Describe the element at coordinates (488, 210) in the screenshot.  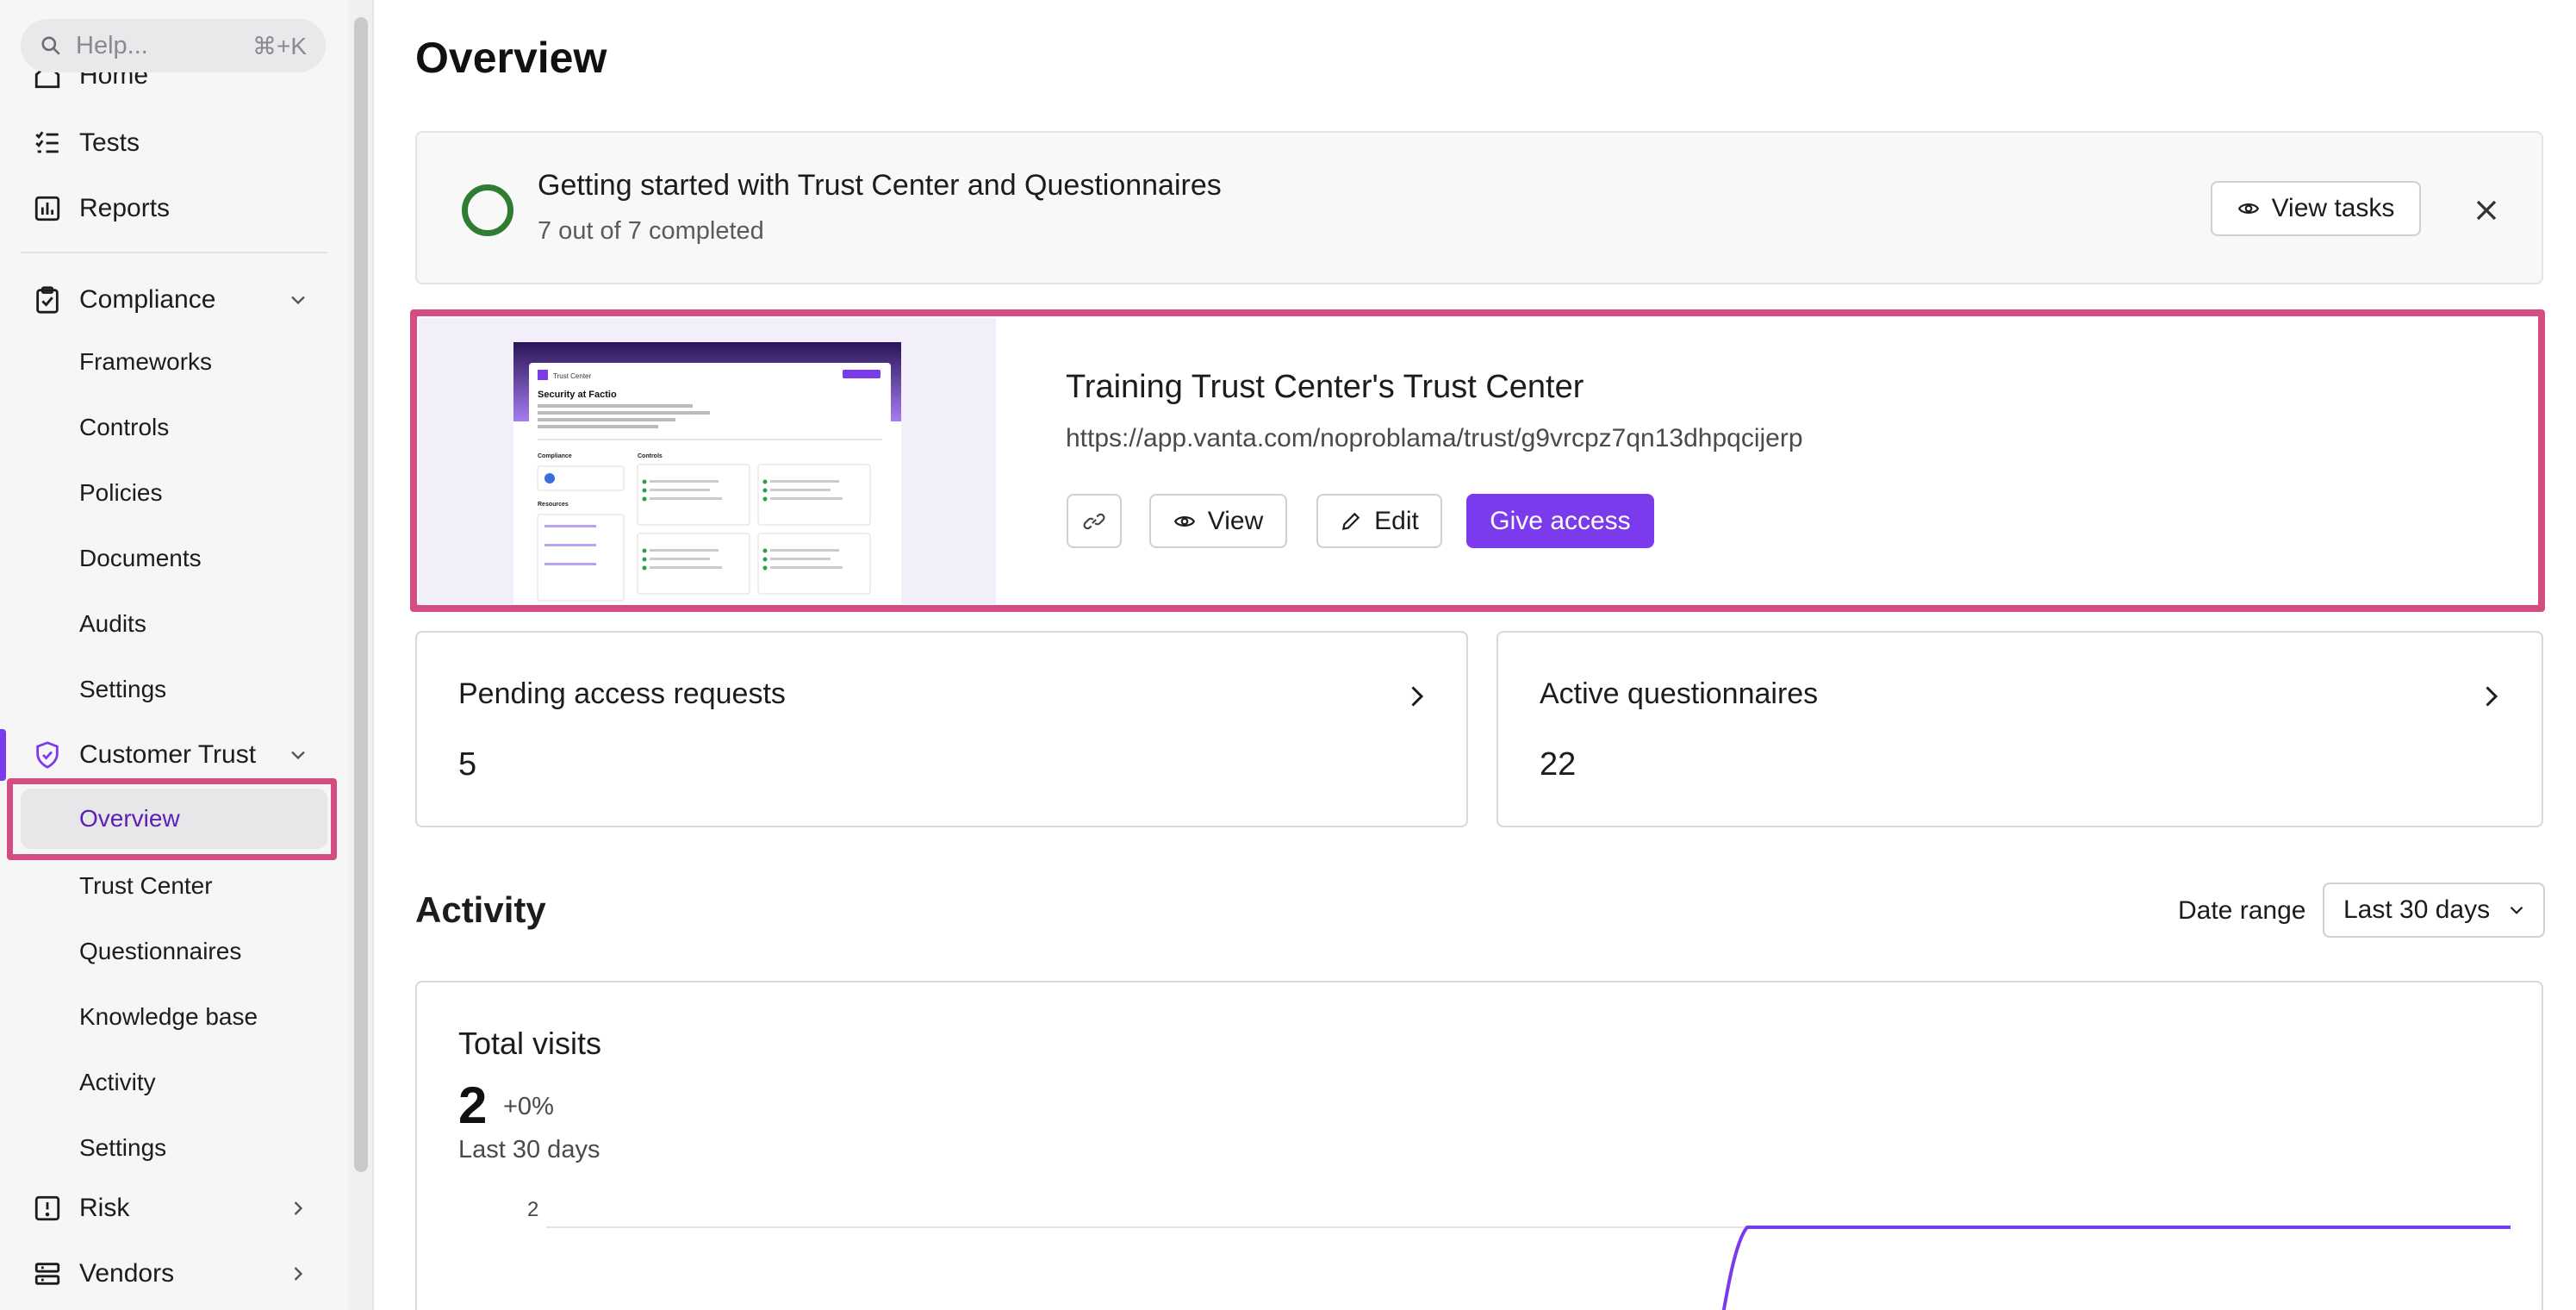
I see `progress-ring-icon` at that location.